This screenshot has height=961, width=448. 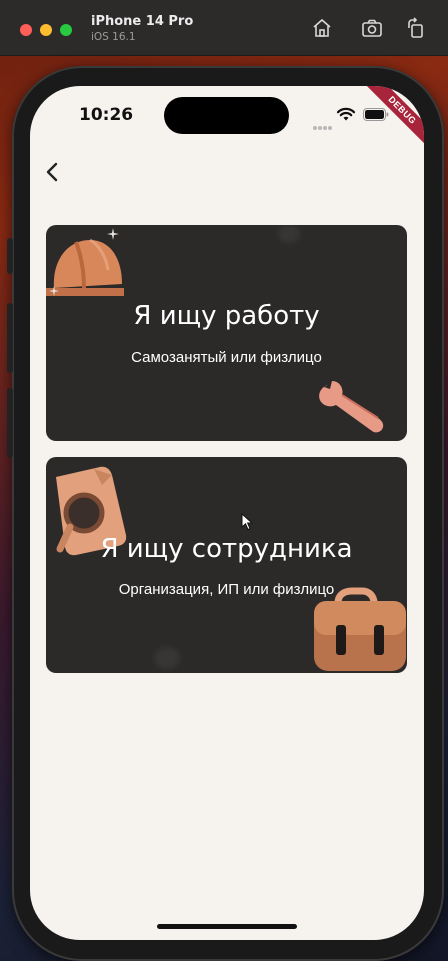 What do you see at coordinates (224, 28) in the screenshot?
I see `simulator-title-bar: iPhone 14 Pro iOS 16.1` at bounding box center [224, 28].